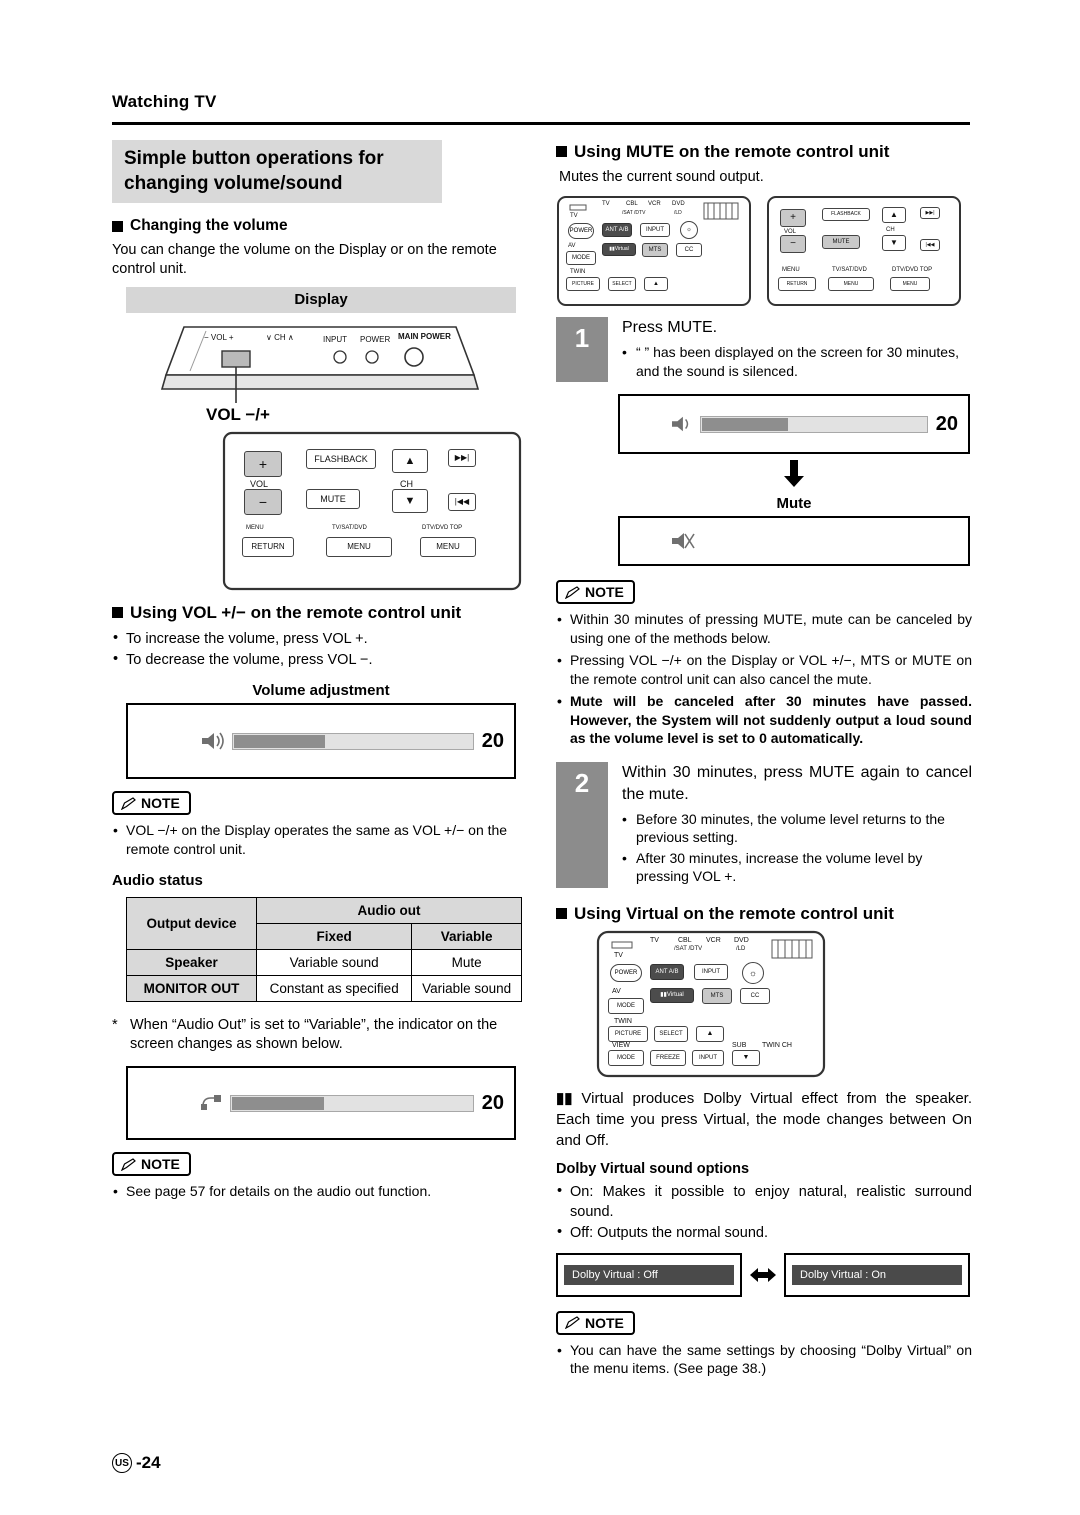 The height and width of the screenshot is (1515, 1080). What do you see at coordinates (442, 528) in the screenshot?
I see `dtv-dvd-top-label: DTV/DVD TOP` at bounding box center [442, 528].